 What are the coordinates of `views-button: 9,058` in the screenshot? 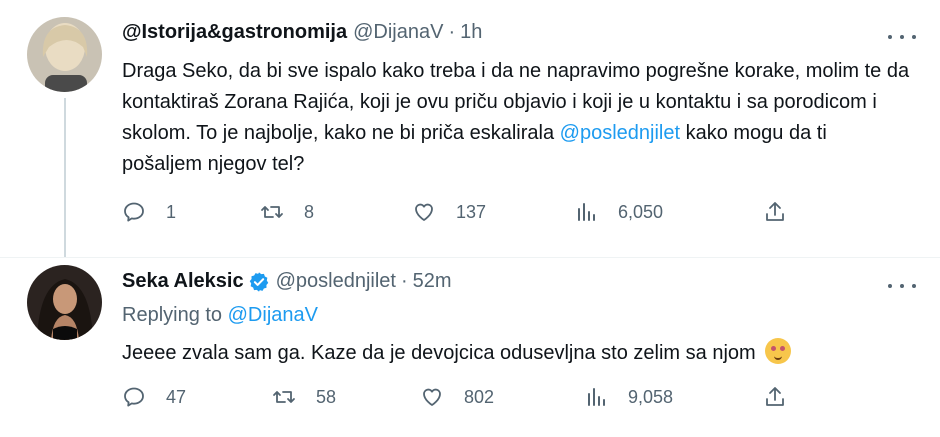 It's located at (628, 397).